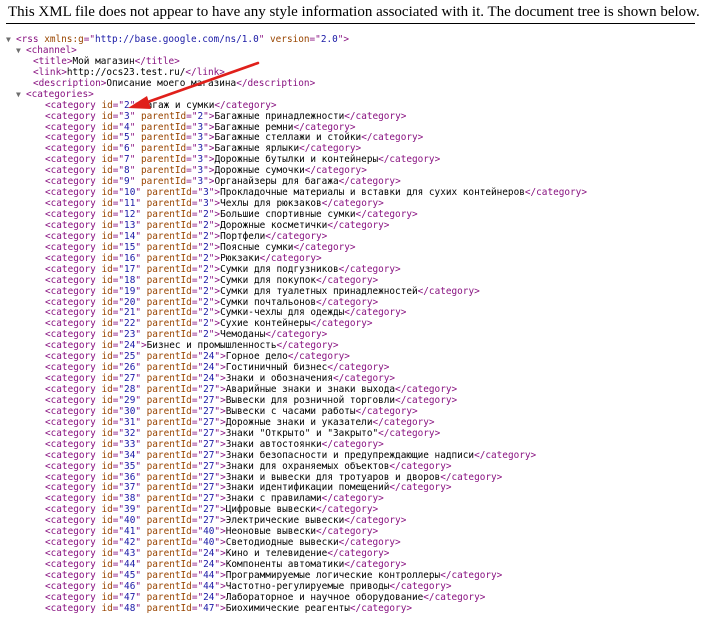 Image resolution: width=703 pixels, height=623 pixels. Describe the element at coordinates (130, 411) in the screenshot. I see `xml-attr-value: 30` at that location.